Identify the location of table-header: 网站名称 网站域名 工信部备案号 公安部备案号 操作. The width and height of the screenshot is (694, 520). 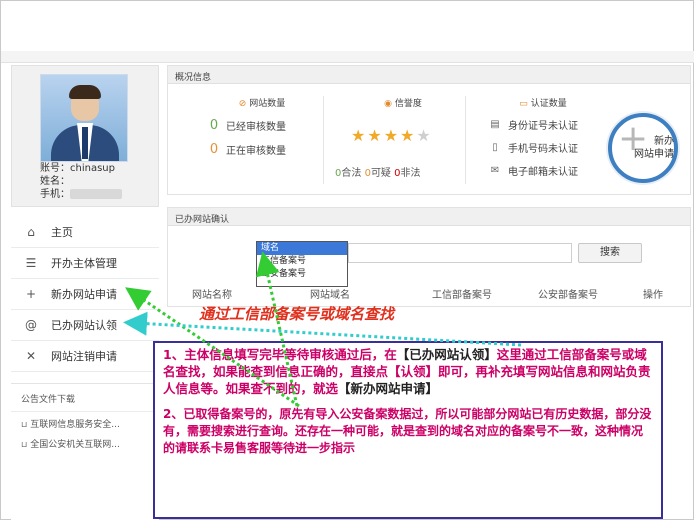
(430, 294).